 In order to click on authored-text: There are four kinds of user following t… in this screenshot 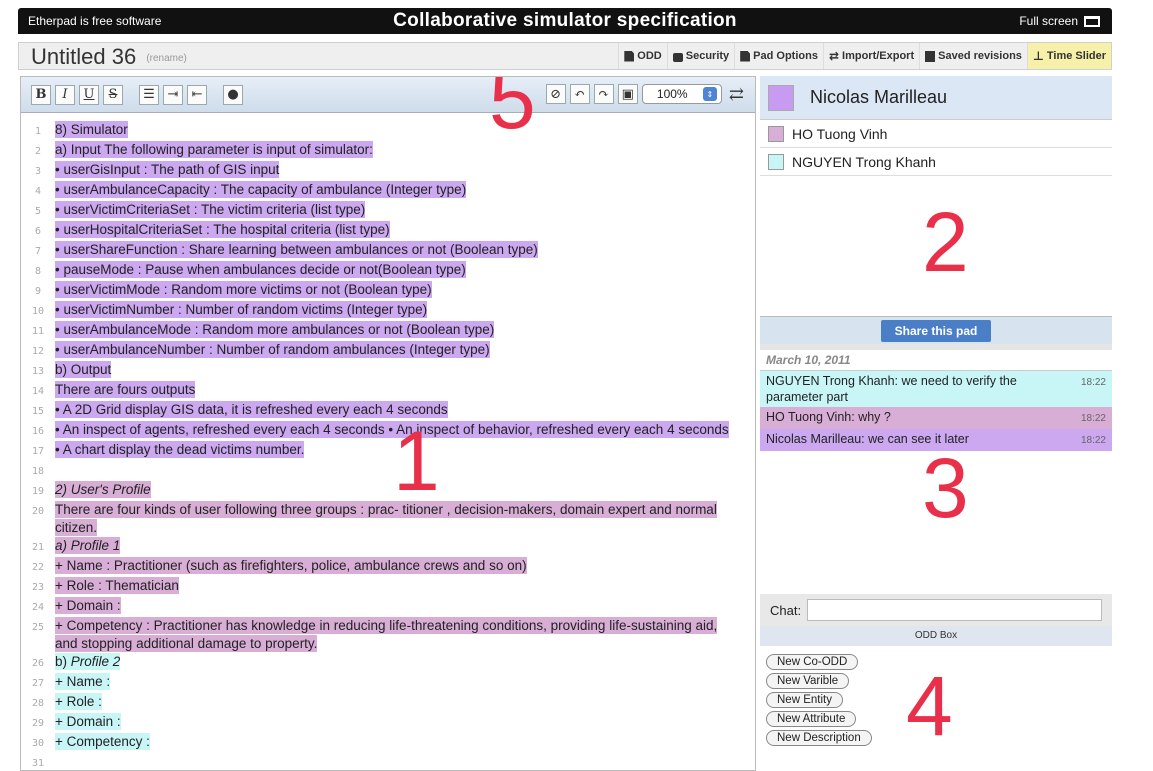, I will do `click(386, 518)`.